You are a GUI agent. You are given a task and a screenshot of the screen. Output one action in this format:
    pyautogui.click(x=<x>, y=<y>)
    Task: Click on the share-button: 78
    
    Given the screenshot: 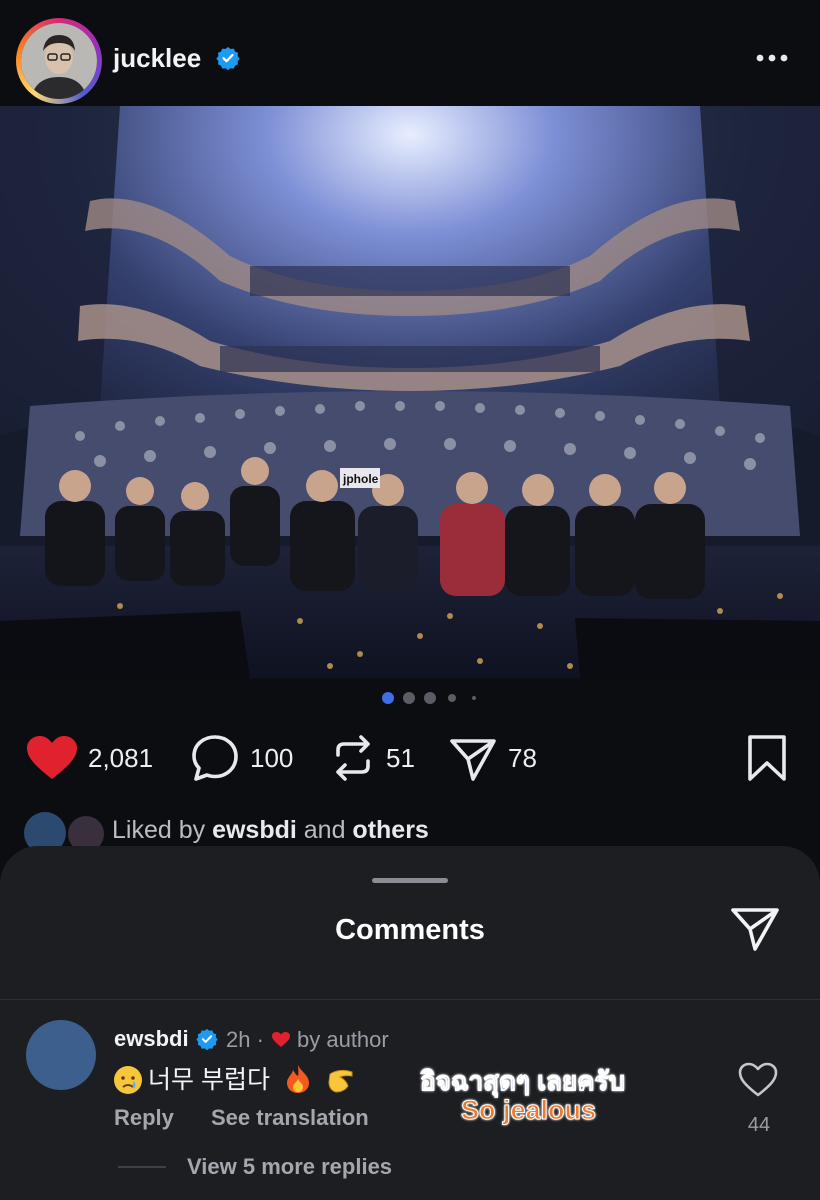 What is the action you would take?
    pyautogui.click(x=492, y=758)
    